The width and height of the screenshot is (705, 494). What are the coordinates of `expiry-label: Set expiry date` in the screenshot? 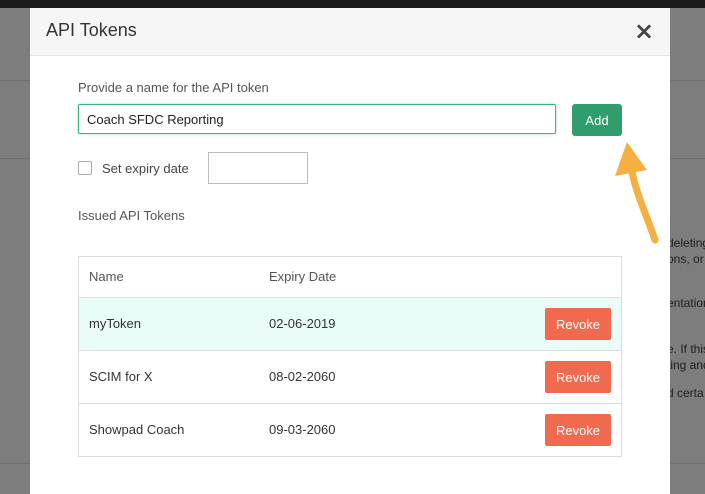 It's located at (145, 168).